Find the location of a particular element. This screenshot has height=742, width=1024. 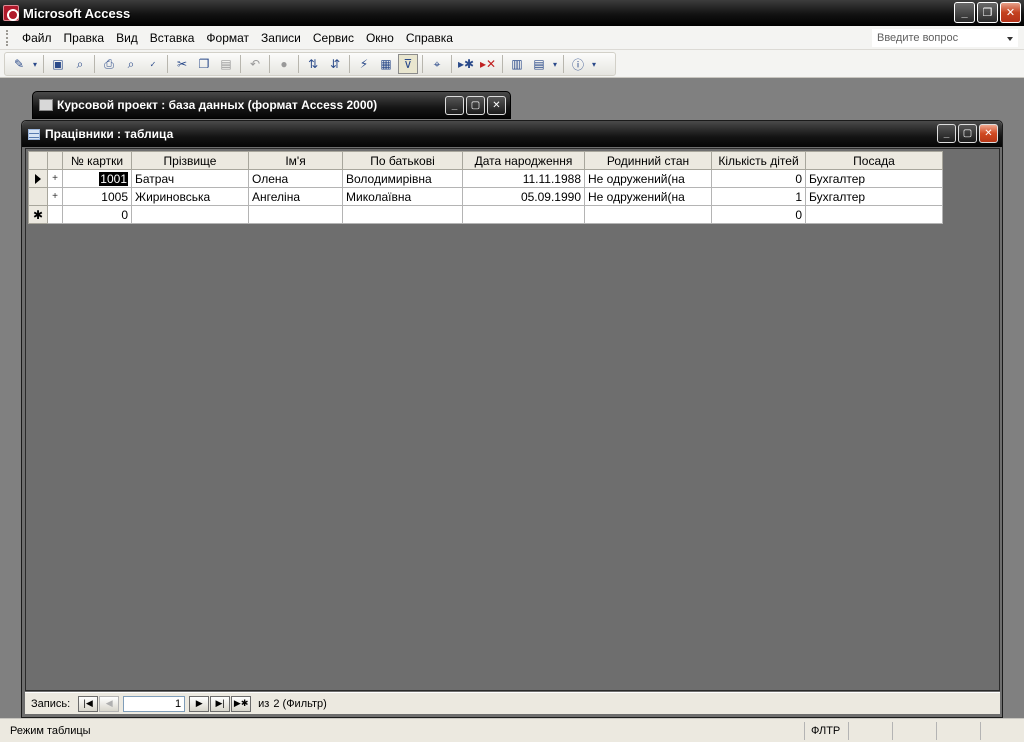

toolbar-options-icon: ▾ is located at coordinates (594, 64).